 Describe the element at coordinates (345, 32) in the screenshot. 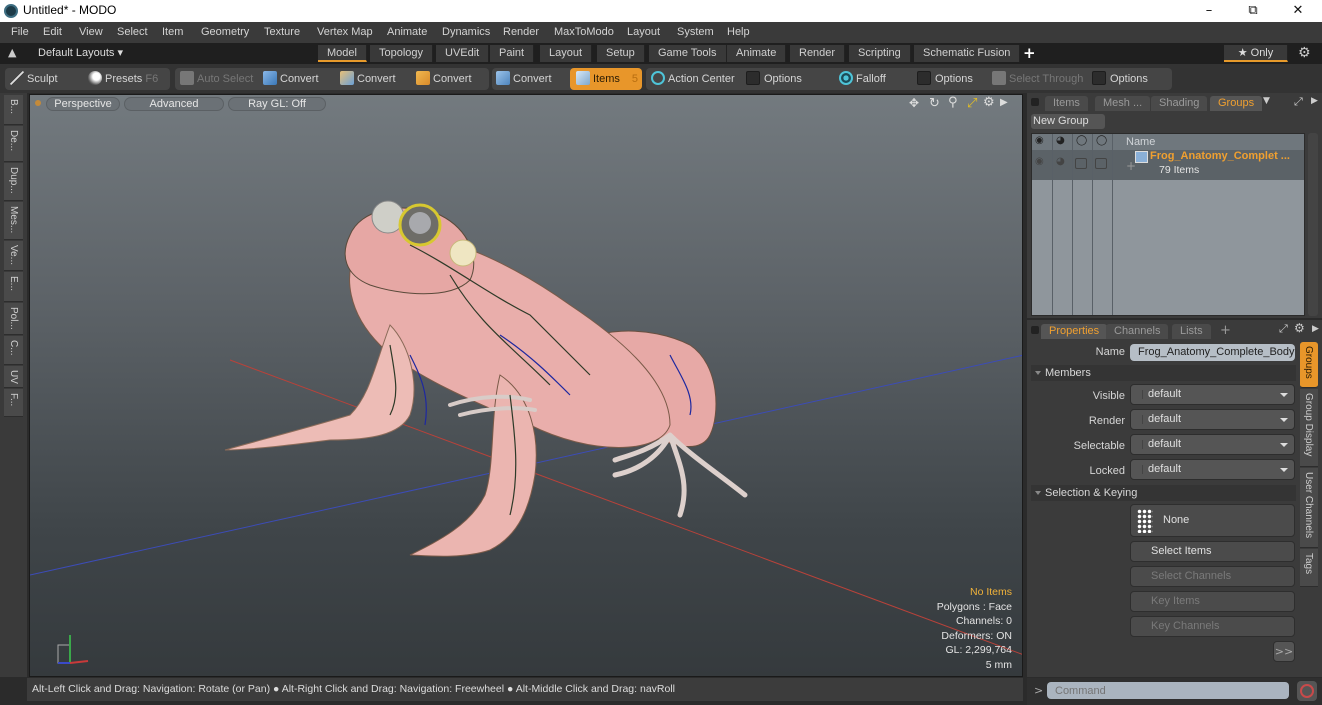

I see `menu-vertex-map: Vertex Map` at that location.